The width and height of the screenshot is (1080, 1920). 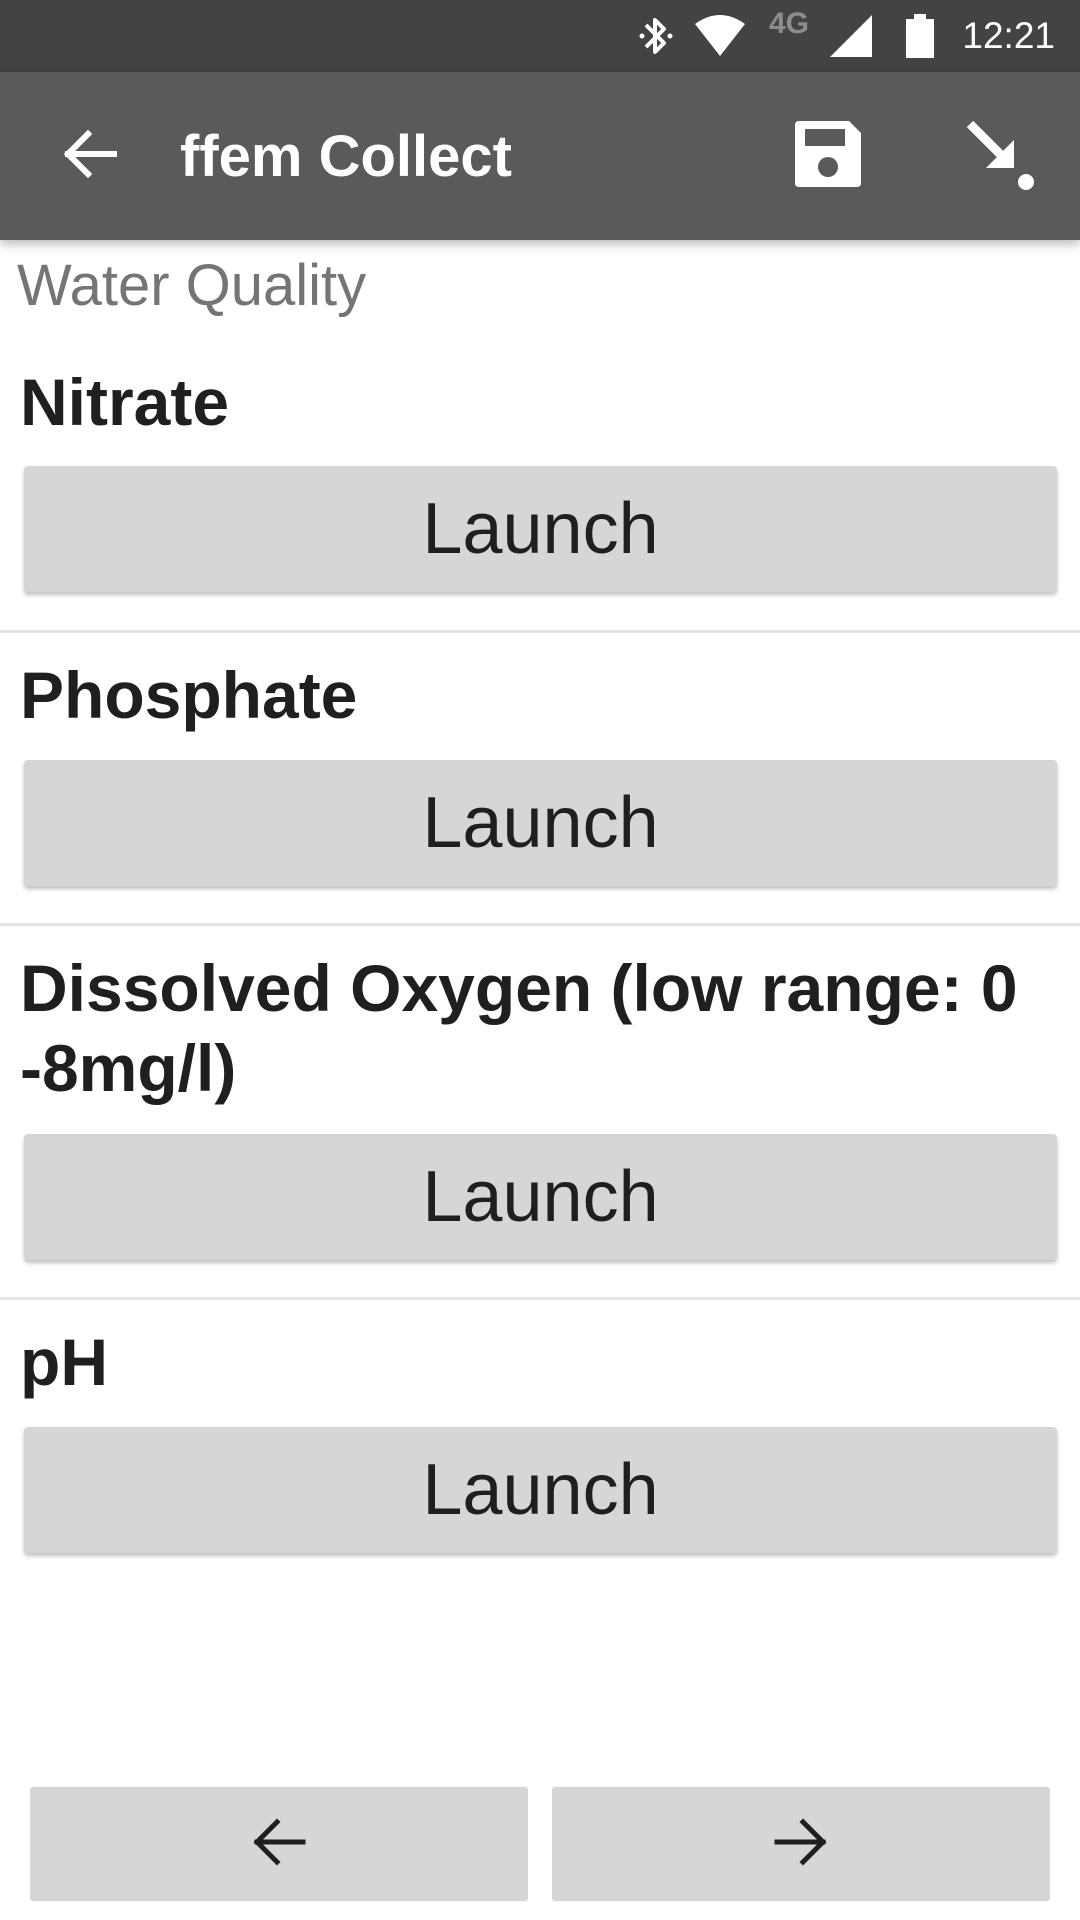 What do you see at coordinates (720, 36) in the screenshot?
I see `wifi-icon` at bounding box center [720, 36].